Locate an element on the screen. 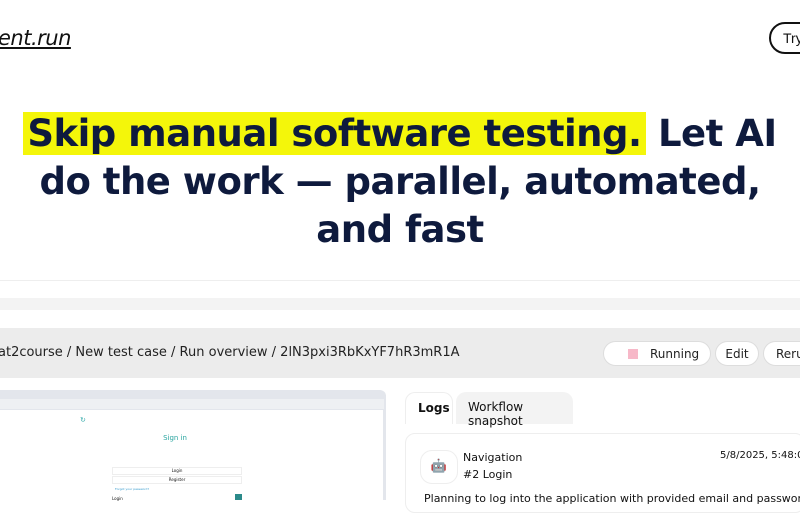 The width and height of the screenshot is (800, 513). field-icon is located at coordinates (238, 497).